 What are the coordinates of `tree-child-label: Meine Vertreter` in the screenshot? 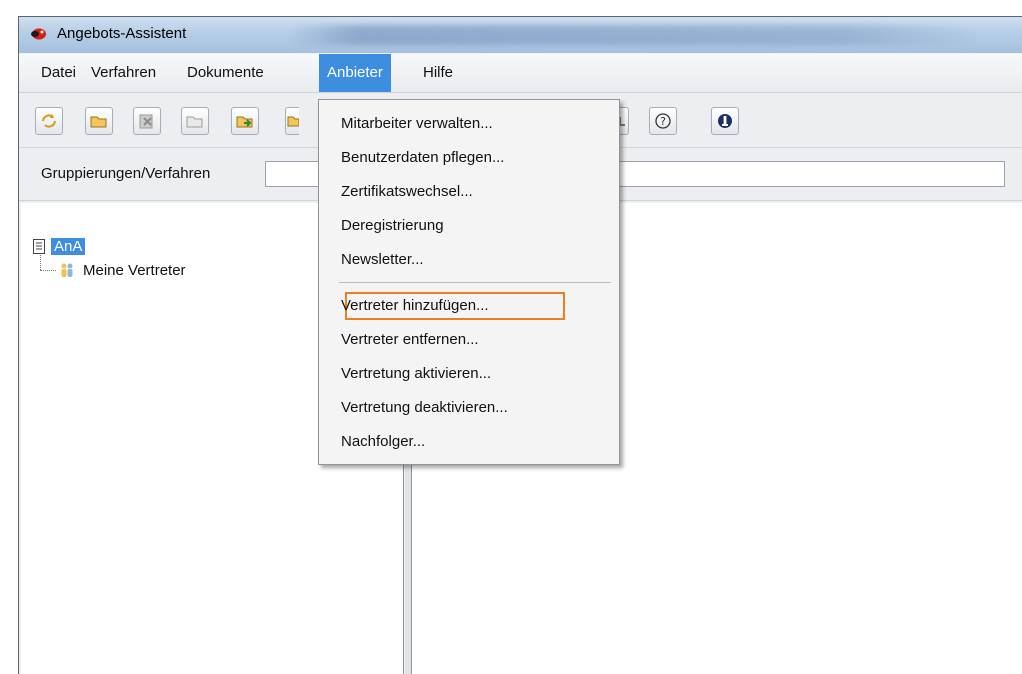 It's located at (134, 270).